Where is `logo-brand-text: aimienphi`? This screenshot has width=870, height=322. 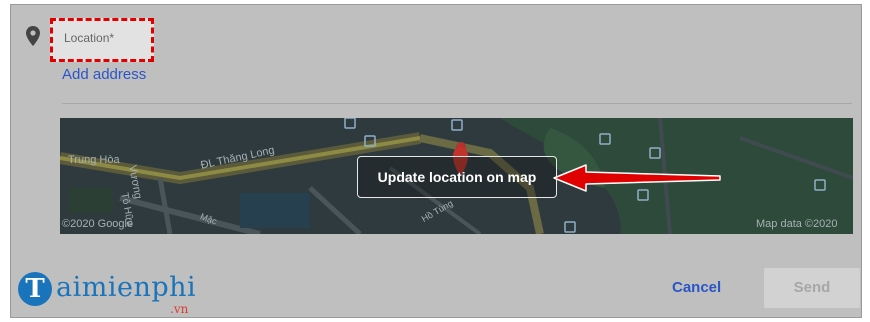
logo-brand-text: aimienphi is located at coordinates (126, 287).